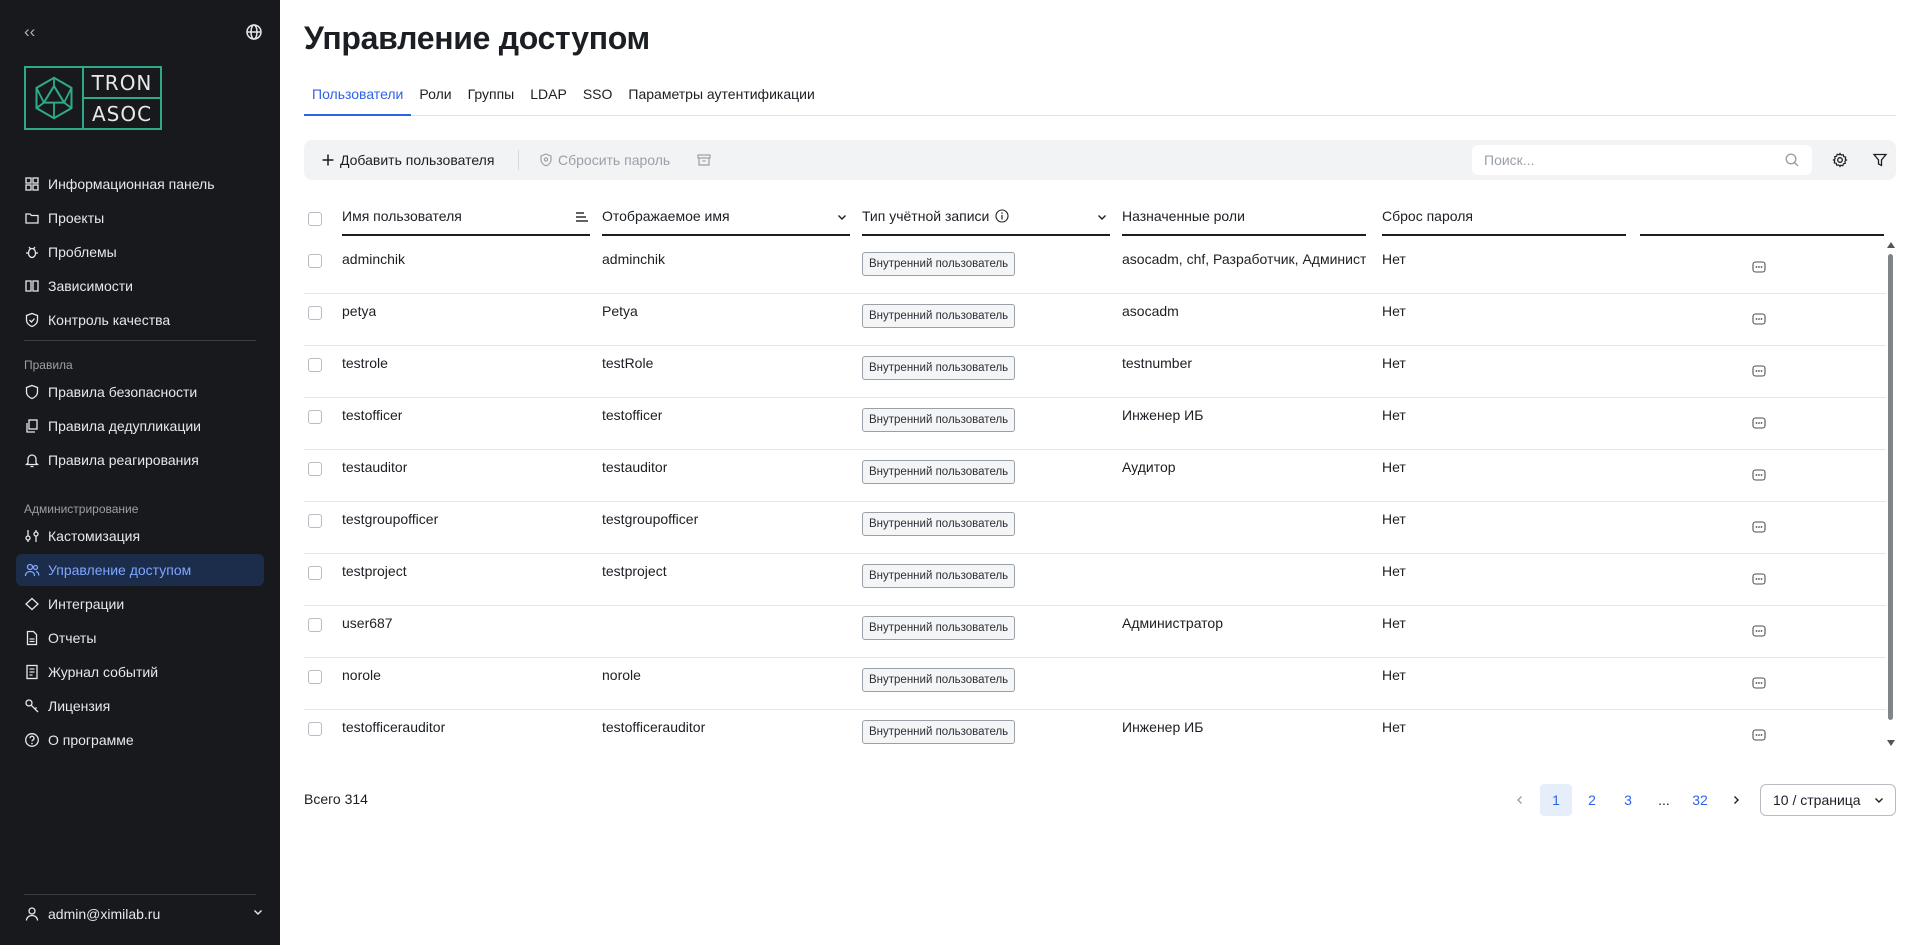 The image size is (1920, 945). I want to click on tron-asoc-logo: TRON ASOC, so click(93, 98).